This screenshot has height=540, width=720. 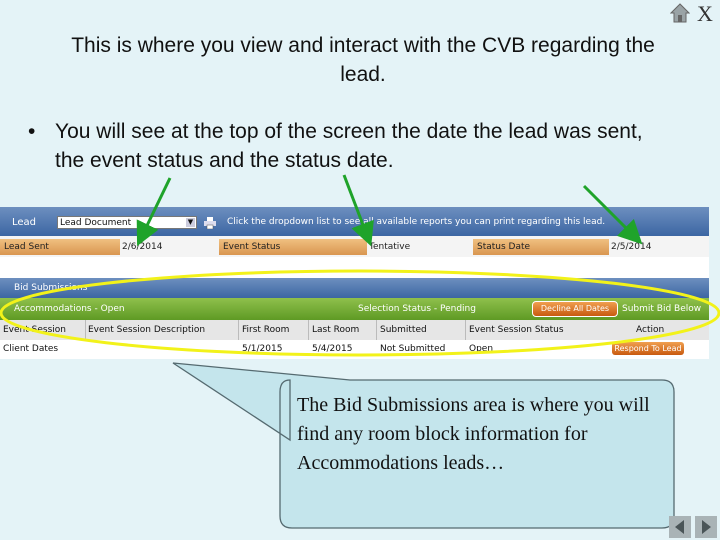 What do you see at coordinates (31, 349) in the screenshot?
I see `event-session-cell: Client Dates` at bounding box center [31, 349].